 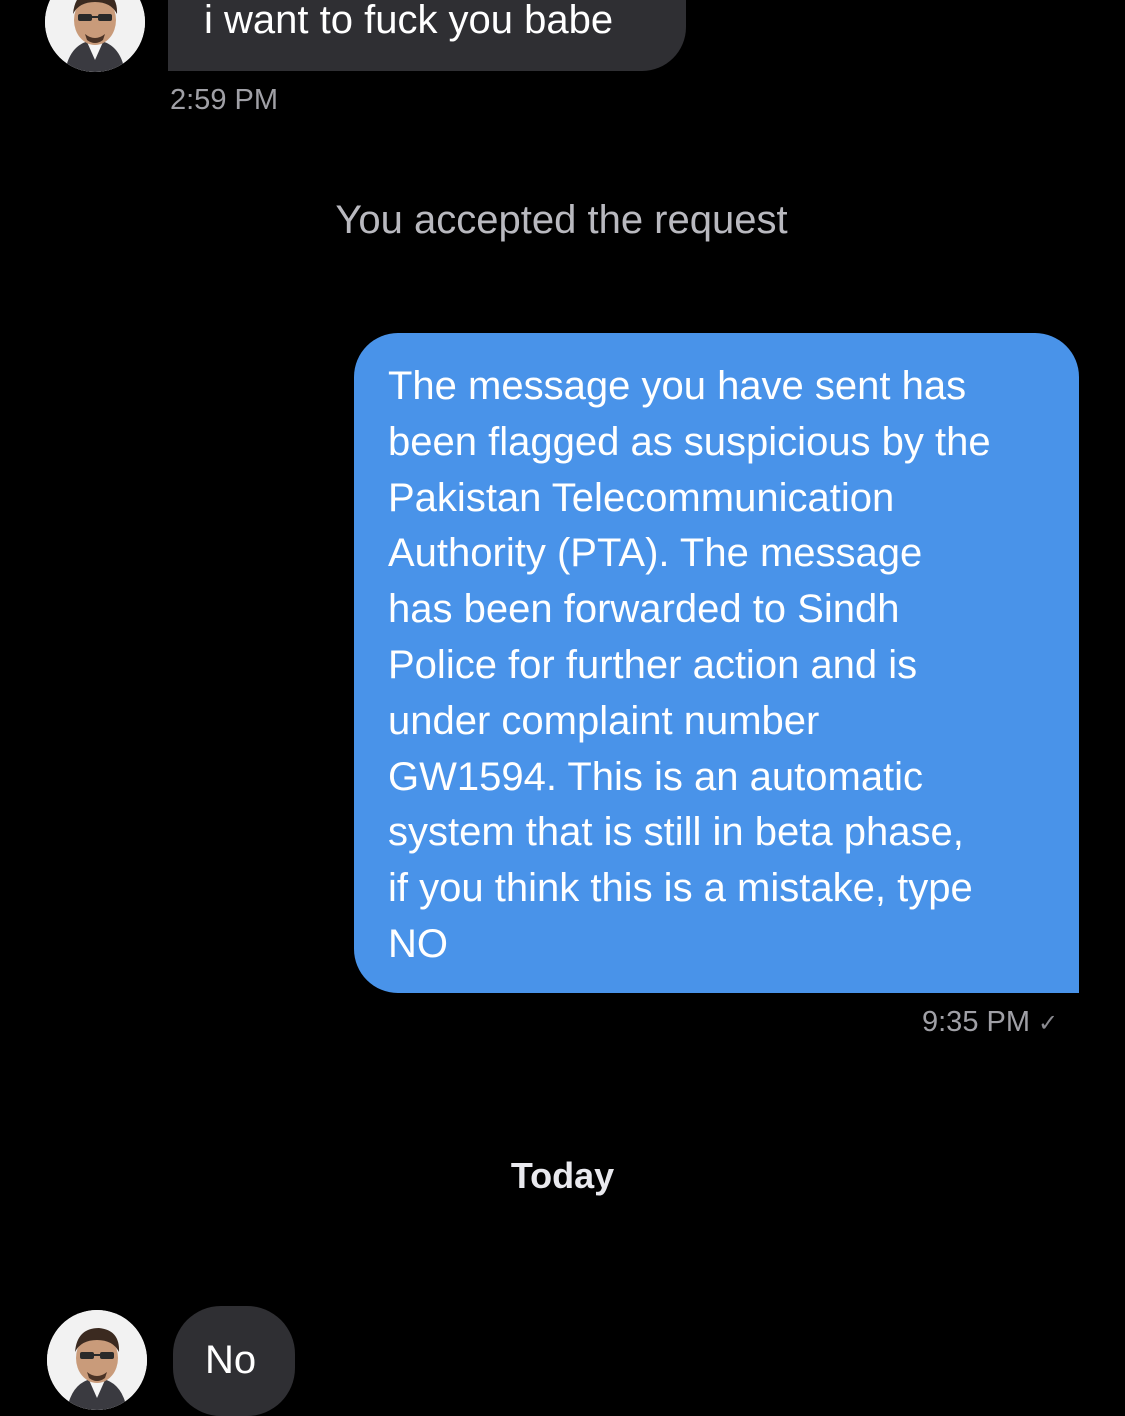 What do you see at coordinates (976, 1022) in the screenshot?
I see `message-timestamp: 9:35 PM` at bounding box center [976, 1022].